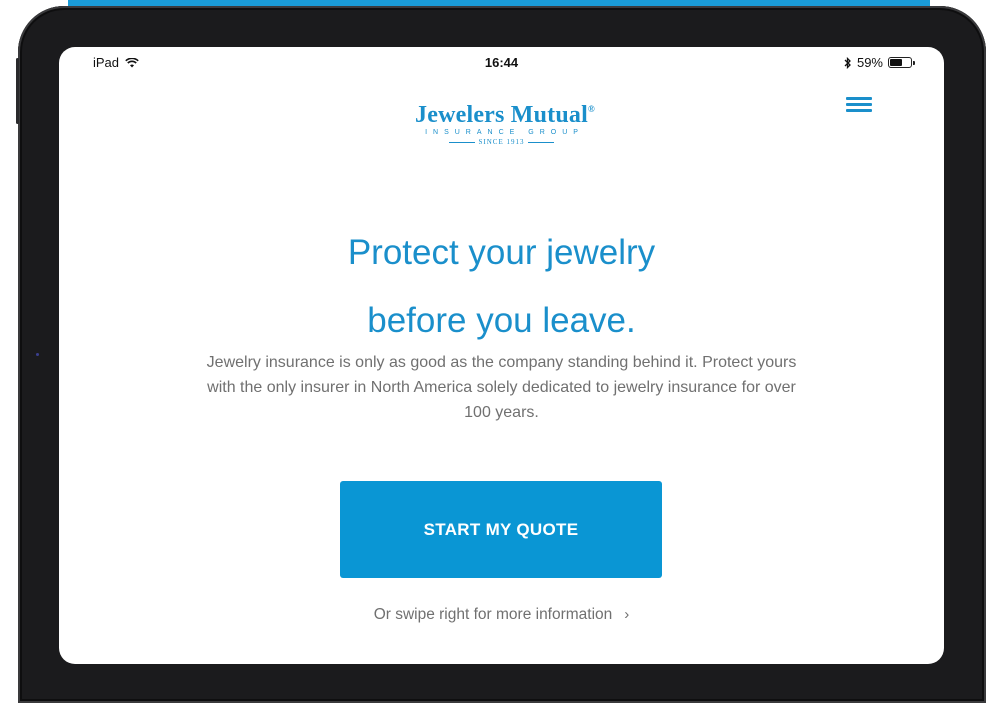 The width and height of the screenshot is (991, 703). What do you see at coordinates (461, 142) in the screenshot?
I see `logo-rule-left` at bounding box center [461, 142].